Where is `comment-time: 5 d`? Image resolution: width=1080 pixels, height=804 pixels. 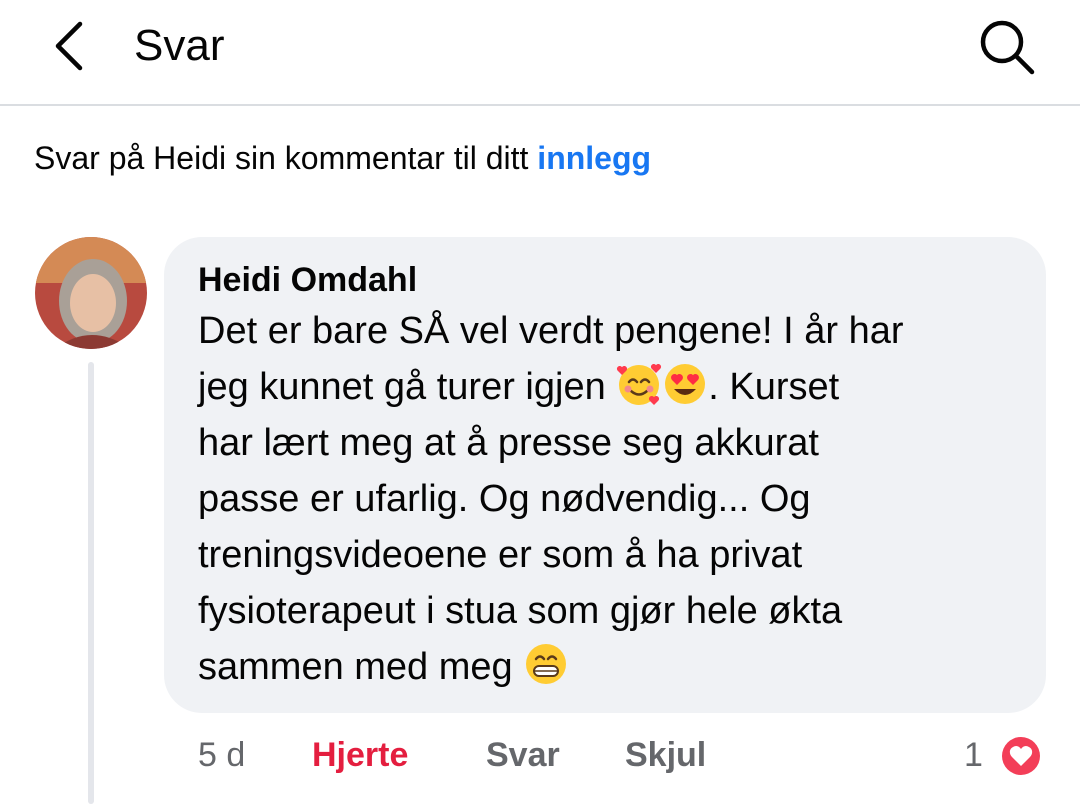
comment-time: 5 d is located at coordinates (222, 755).